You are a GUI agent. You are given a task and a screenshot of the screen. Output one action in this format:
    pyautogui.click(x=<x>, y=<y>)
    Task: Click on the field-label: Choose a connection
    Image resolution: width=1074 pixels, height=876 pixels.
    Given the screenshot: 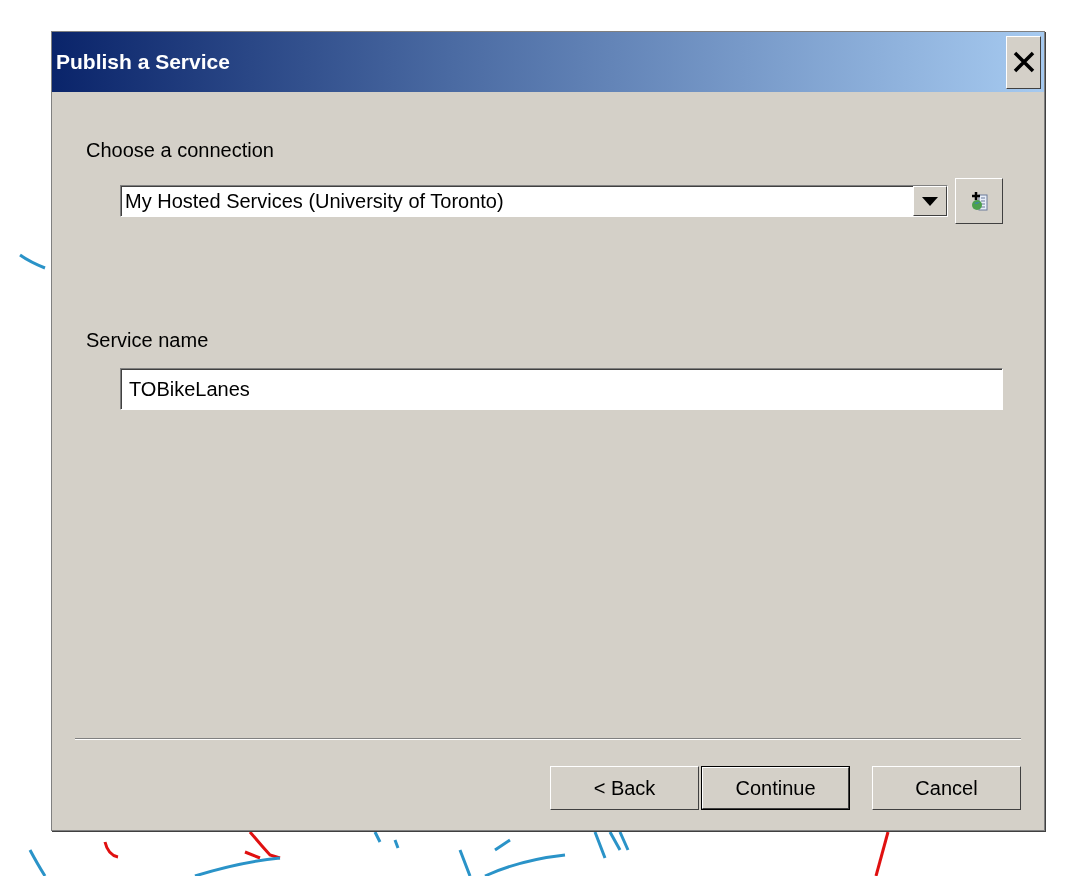 What is the action you would take?
    pyautogui.click(x=180, y=150)
    